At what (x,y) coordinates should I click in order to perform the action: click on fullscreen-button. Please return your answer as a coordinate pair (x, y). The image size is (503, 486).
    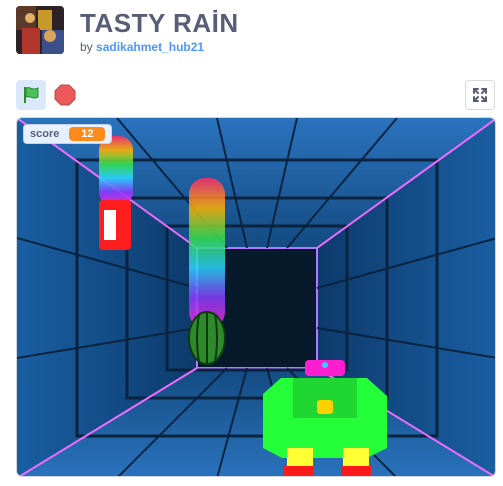
    Looking at the image, I should click on (480, 95).